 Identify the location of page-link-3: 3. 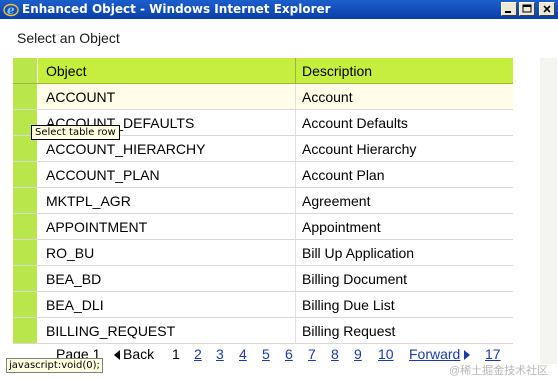
(220, 354).